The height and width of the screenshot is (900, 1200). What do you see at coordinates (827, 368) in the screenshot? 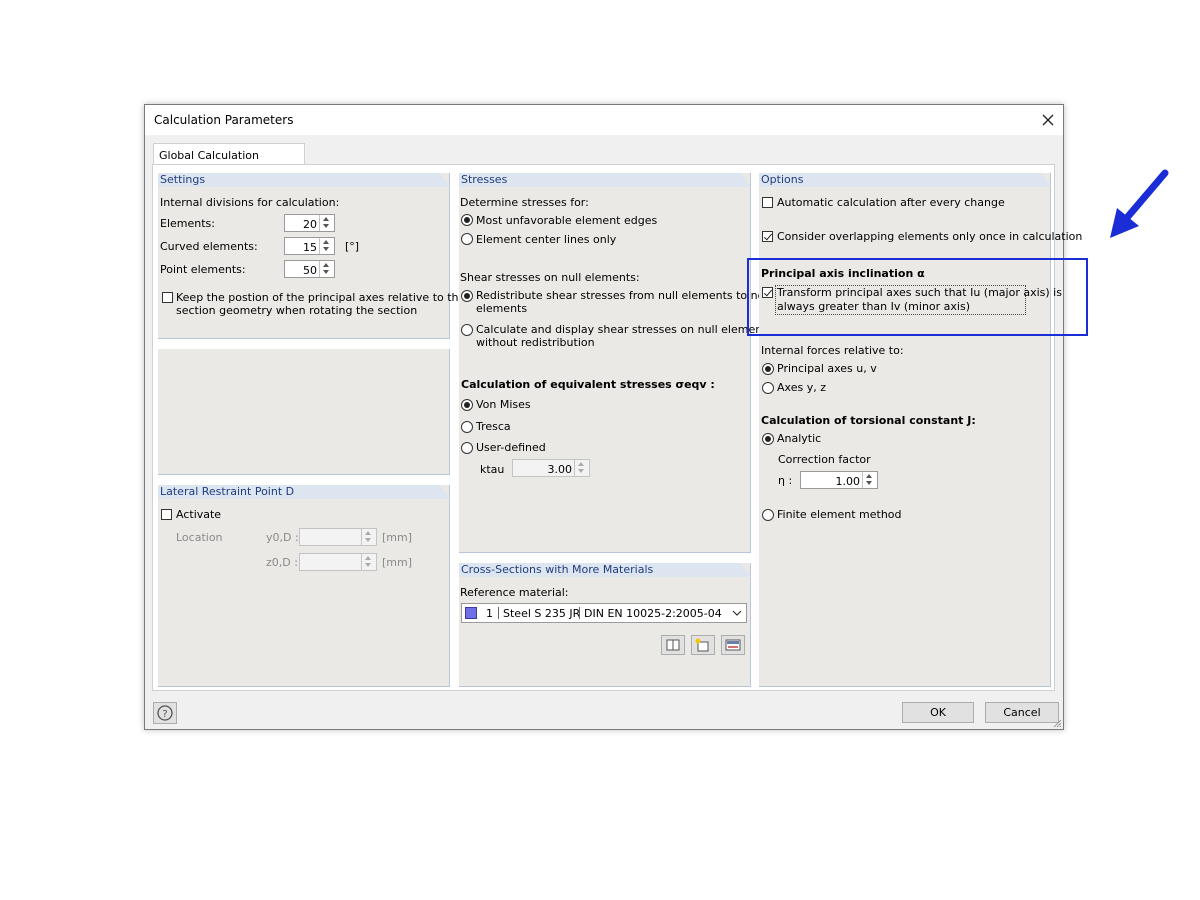
I see `principal-axes-label: Principal axes u, v` at bounding box center [827, 368].